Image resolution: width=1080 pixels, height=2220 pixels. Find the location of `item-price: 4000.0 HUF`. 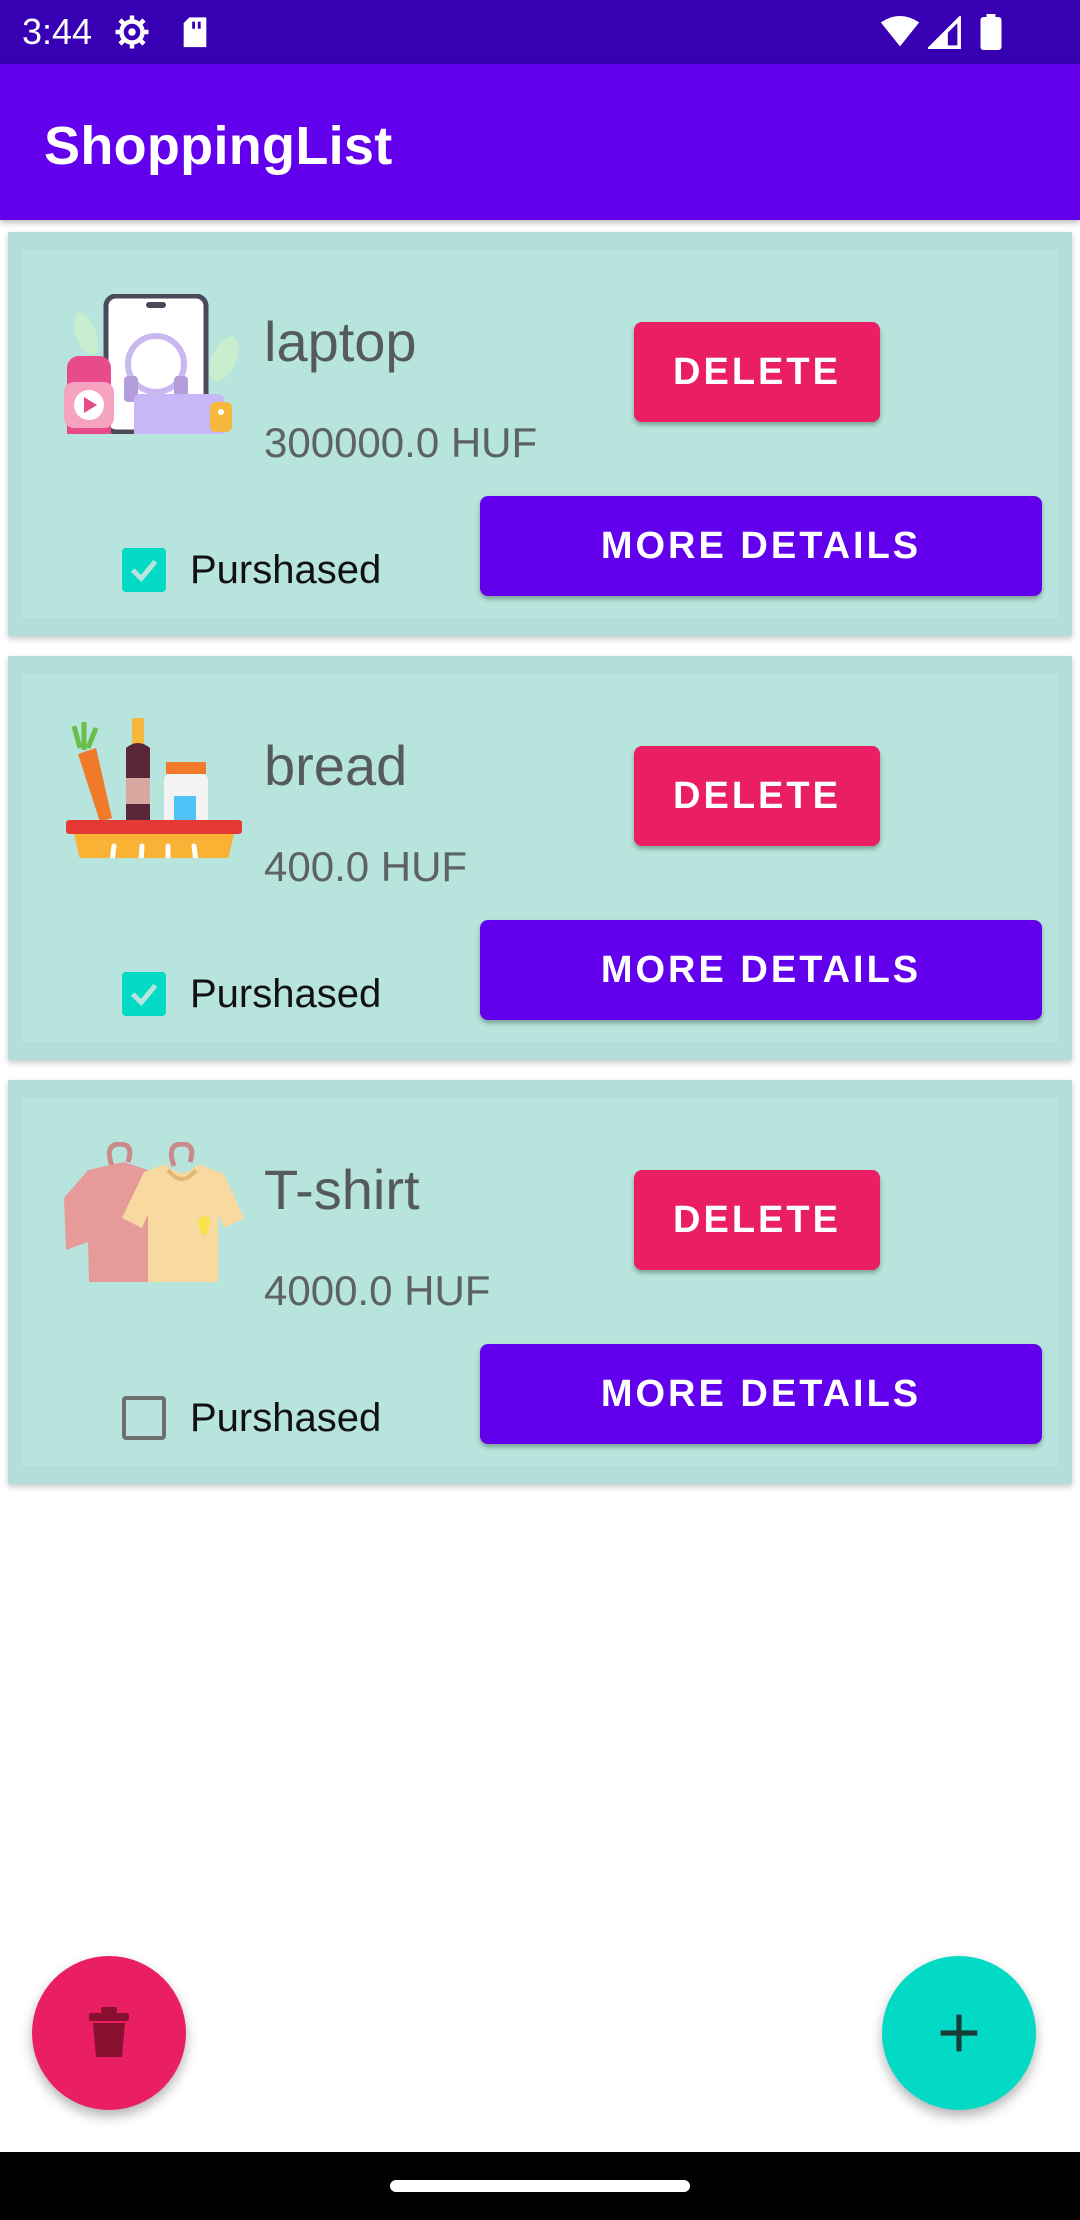

item-price: 4000.0 HUF is located at coordinates (377, 1290).